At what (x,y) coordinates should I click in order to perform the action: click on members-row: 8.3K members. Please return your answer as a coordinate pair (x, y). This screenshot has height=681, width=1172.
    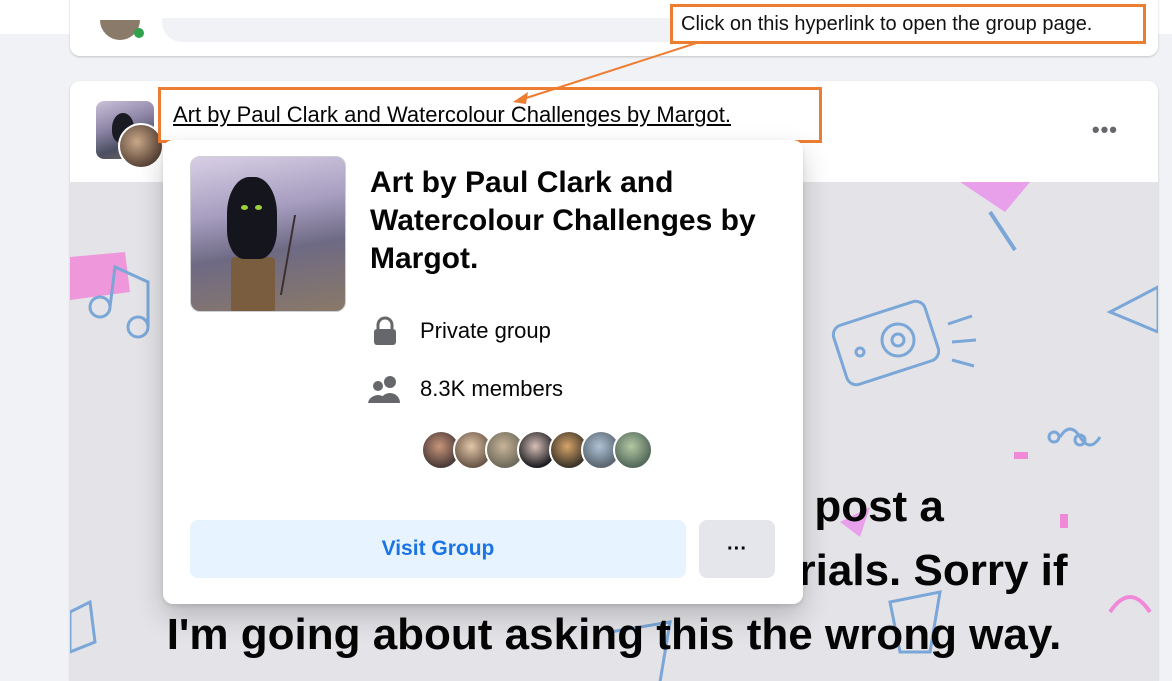
    Looking at the image, I should click on (465, 389).